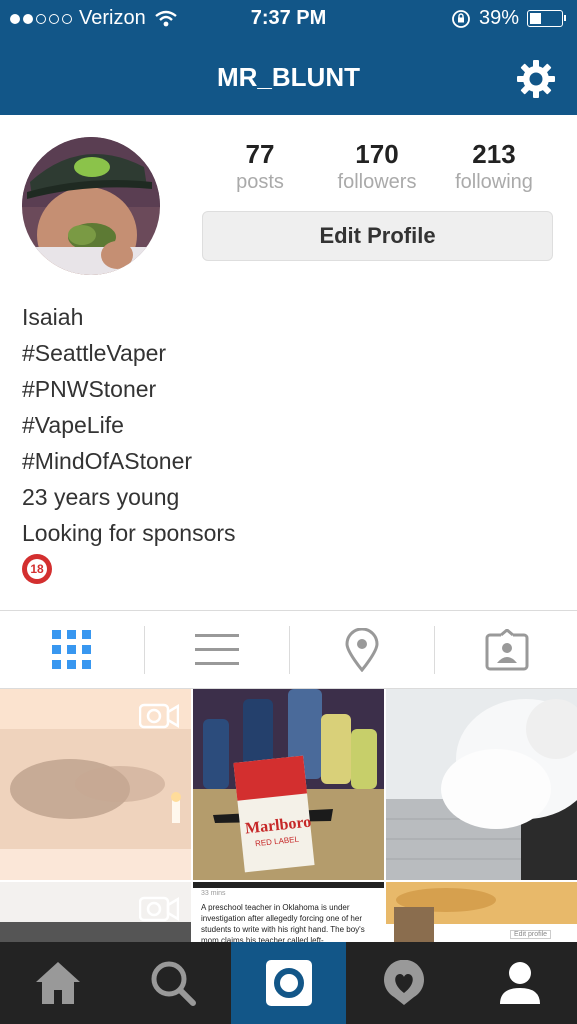 The width and height of the screenshot is (577, 1024). I want to click on profile-person-icon, so click(519, 983).